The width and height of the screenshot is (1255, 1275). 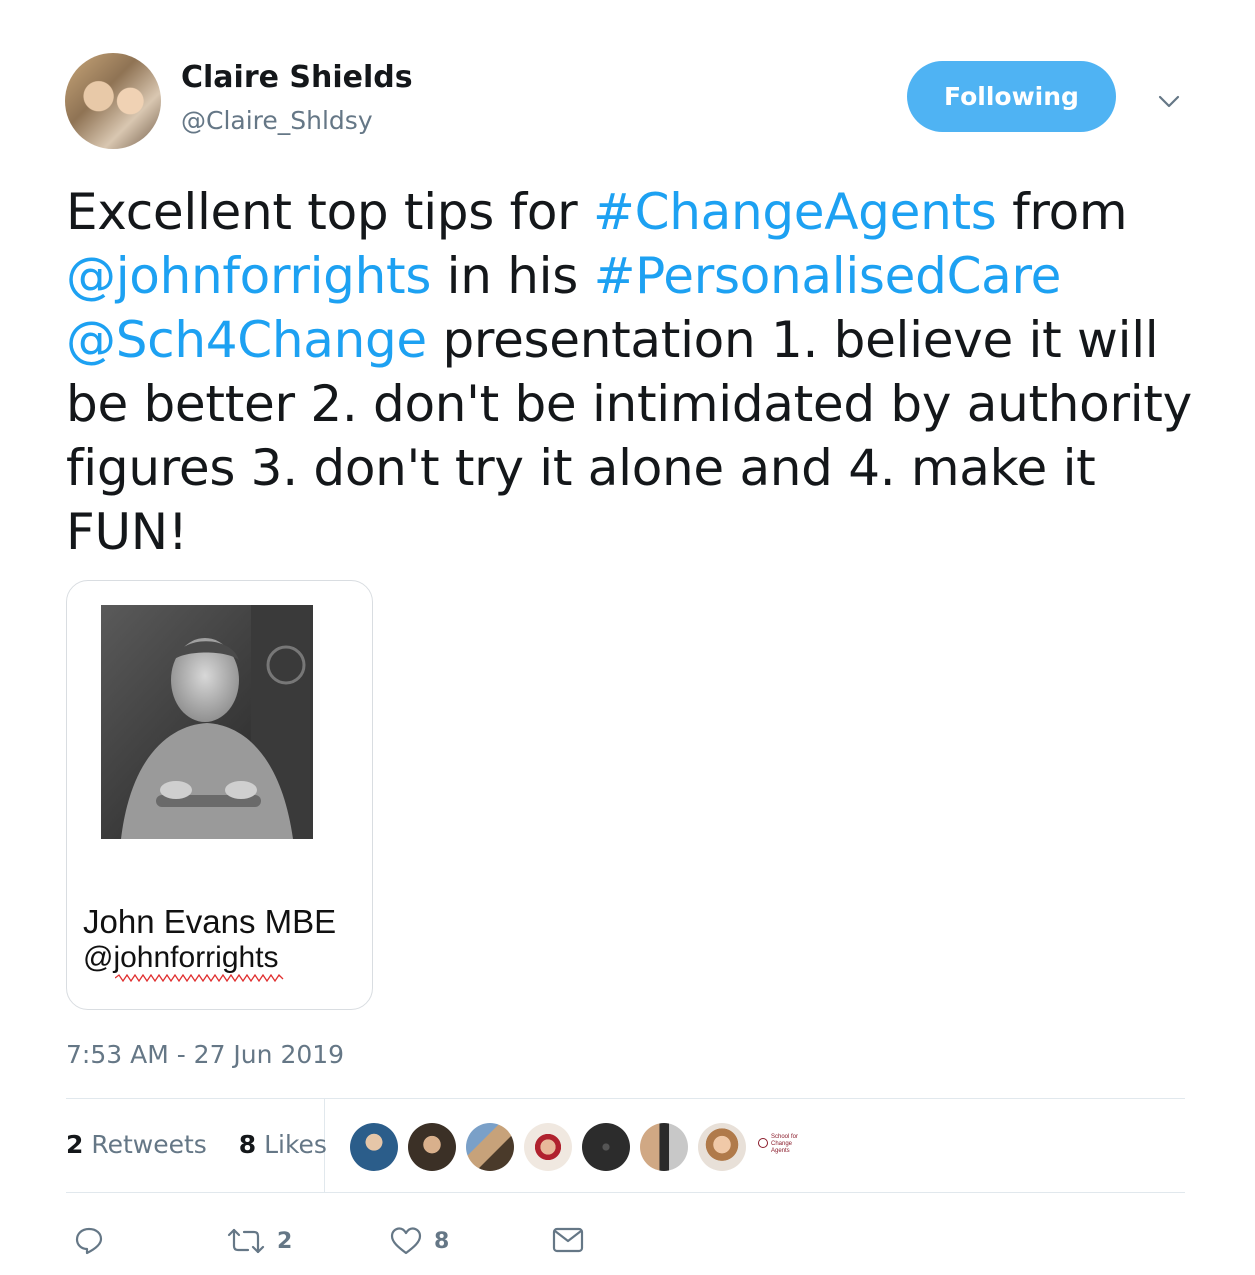 I want to click on like-button: 8, so click(x=419, y=1241).